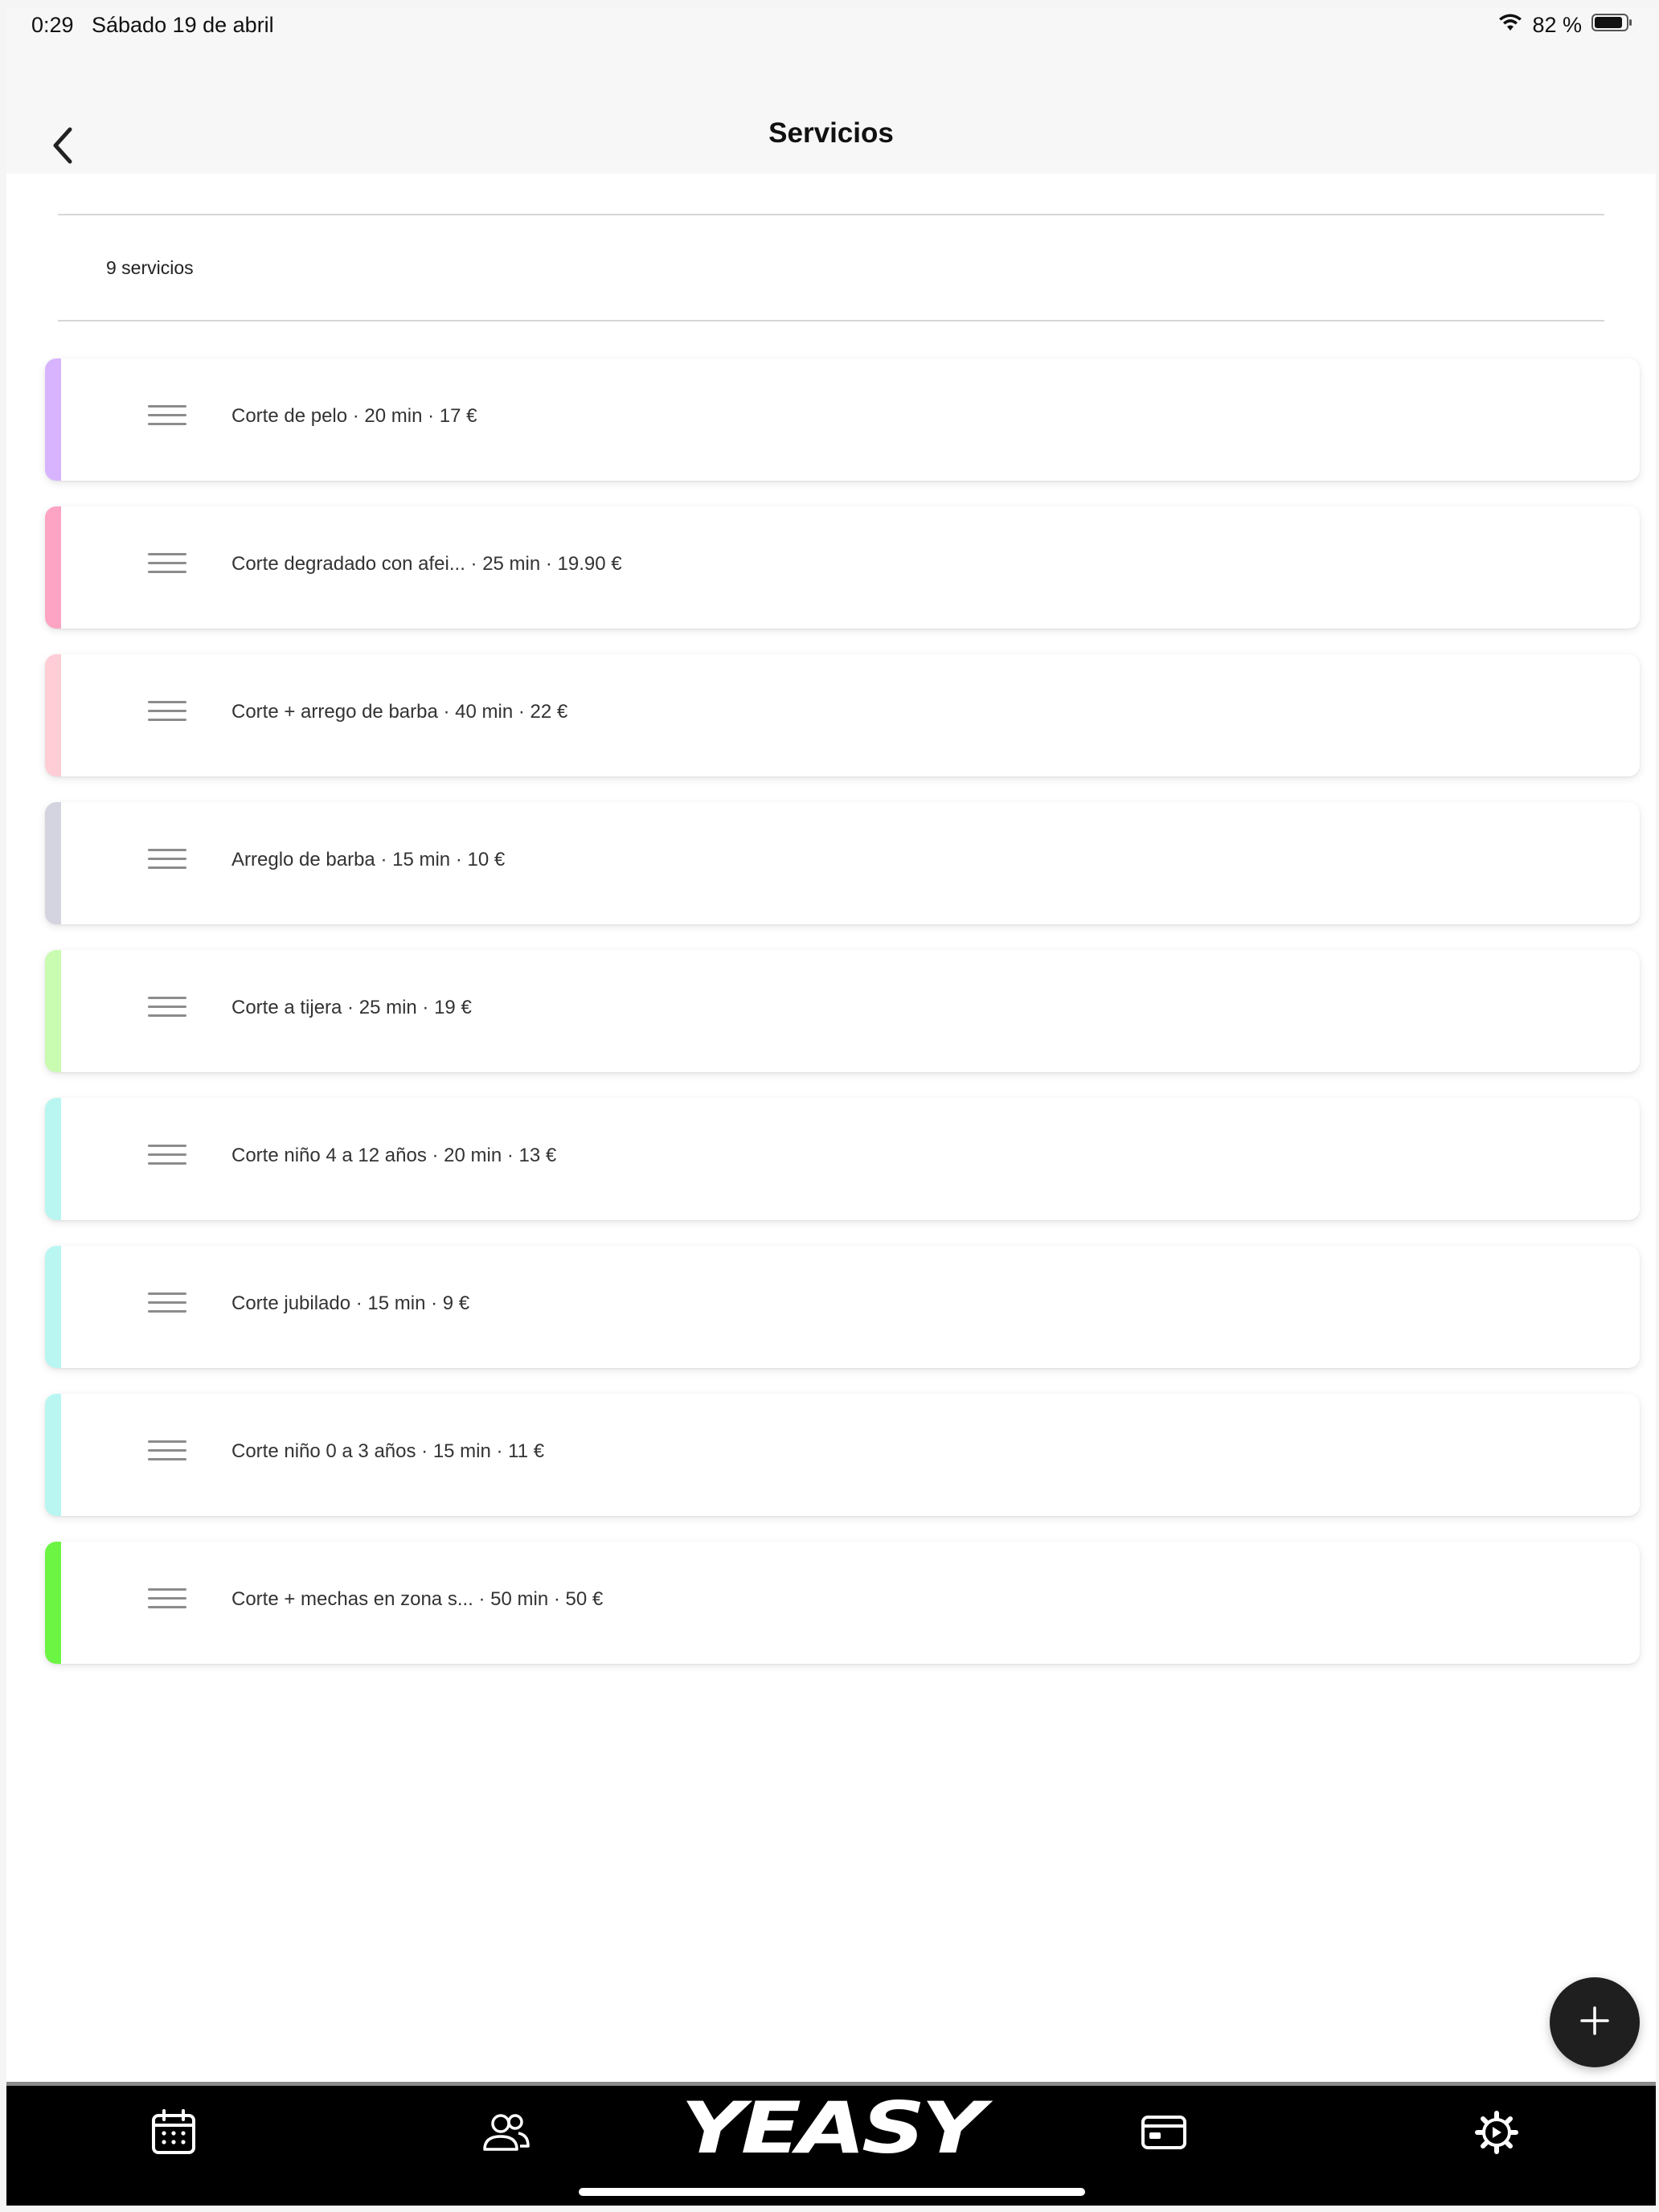 The height and width of the screenshot is (2212, 1659). What do you see at coordinates (833, 2128) in the screenshot?
I see `brand-logo: YEASY` at bounding box center [833, 2128].